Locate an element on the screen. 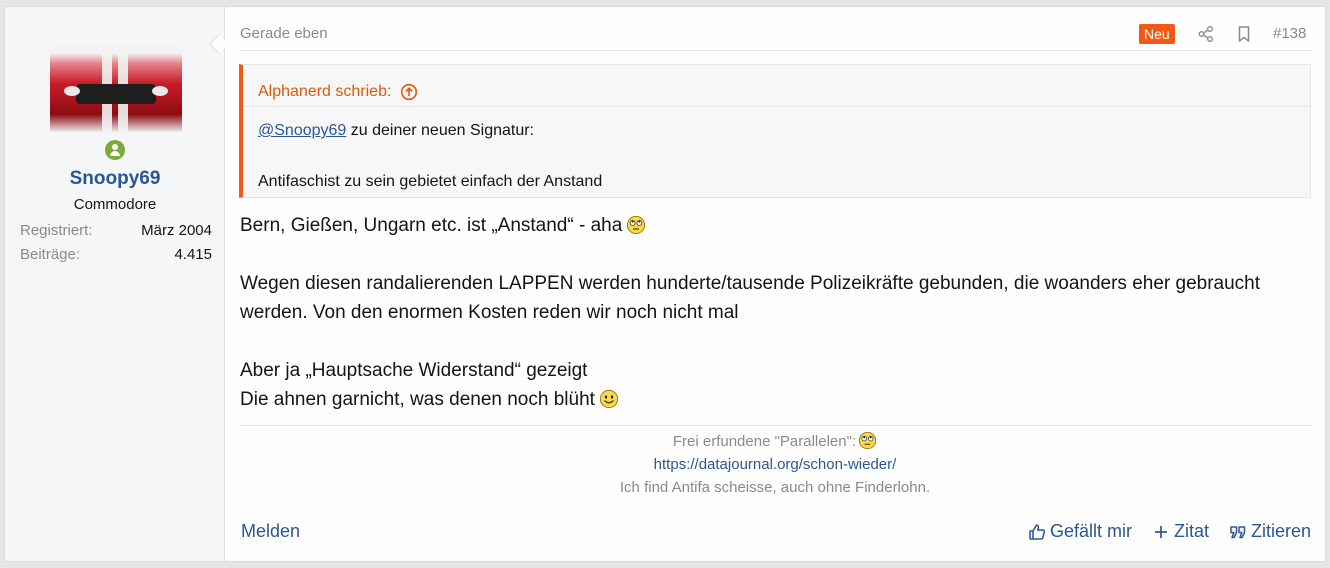 The height and width of the screenshot is (568, 1330). post-actions: Melden Gefällt mir Zitat Zitieren is located at coordinates (775, 533).